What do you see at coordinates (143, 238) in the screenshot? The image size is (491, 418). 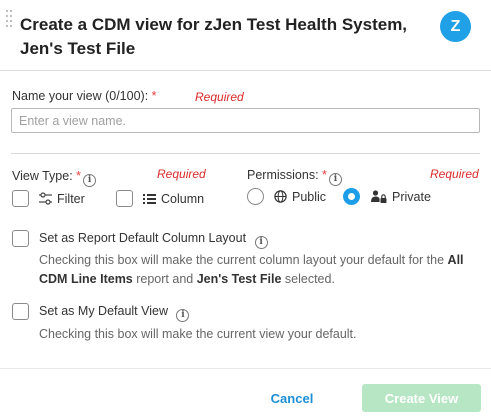 I see `report-default-label-text: Set as Report Default Column Layout` at bounding box center [143, 238].